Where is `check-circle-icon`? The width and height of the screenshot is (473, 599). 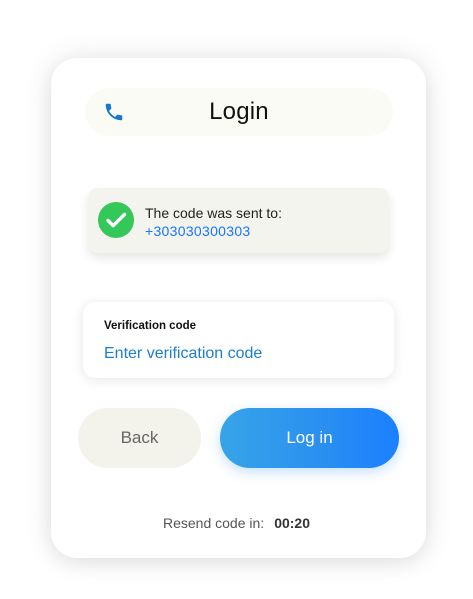 check-circle-icon is located at coordinates (116, 220).